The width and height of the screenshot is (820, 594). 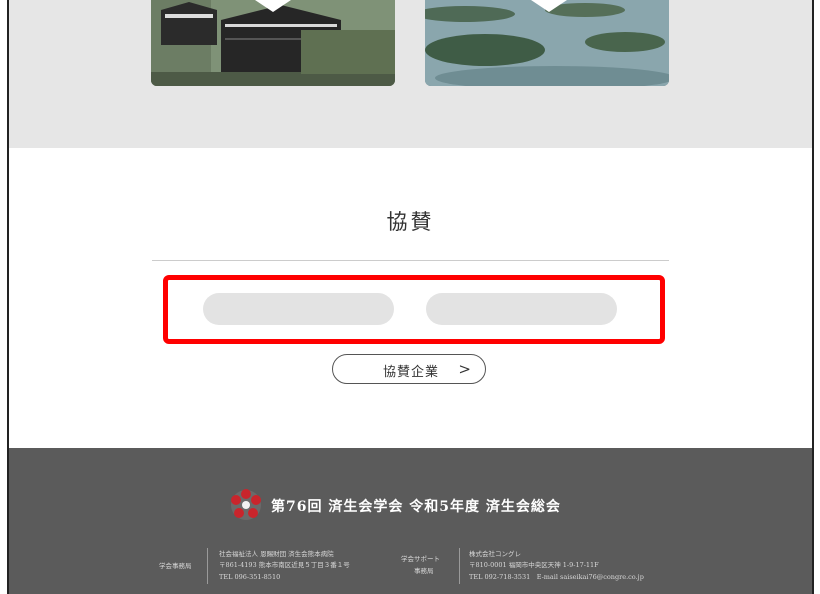 What do you see at coordinates (464, 369) in the screenshot?
I see `chevron-right-icon: >` at bounding box center [464, 369].